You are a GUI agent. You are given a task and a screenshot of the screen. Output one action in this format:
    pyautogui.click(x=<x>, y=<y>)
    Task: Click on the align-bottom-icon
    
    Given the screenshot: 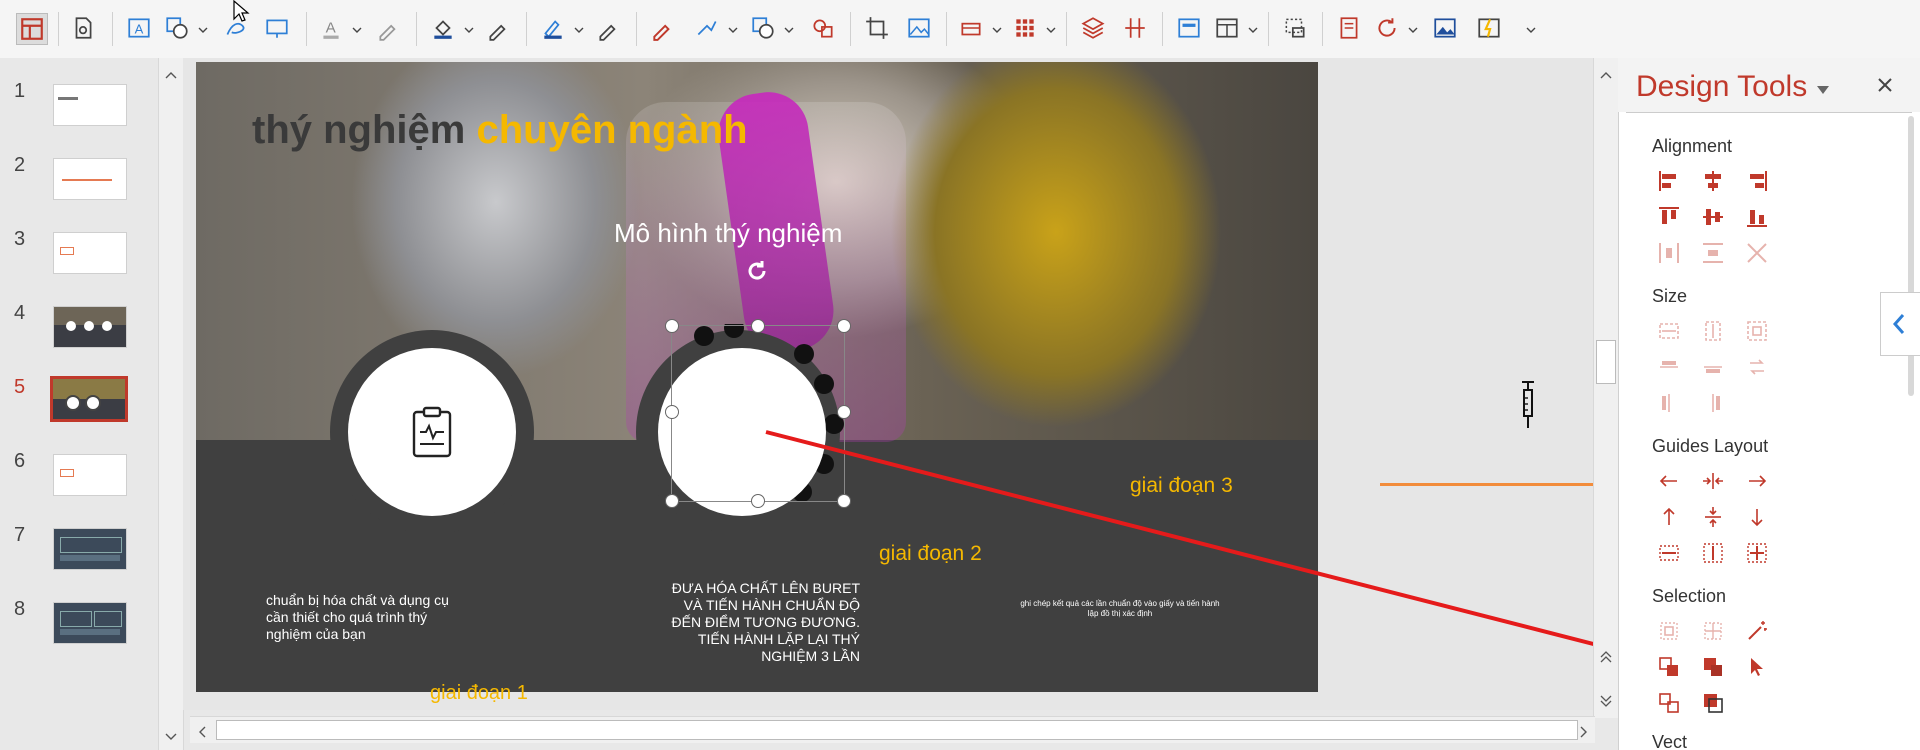 What is the action you would take?
    pyautogui.click(x=1757, y=217)
    